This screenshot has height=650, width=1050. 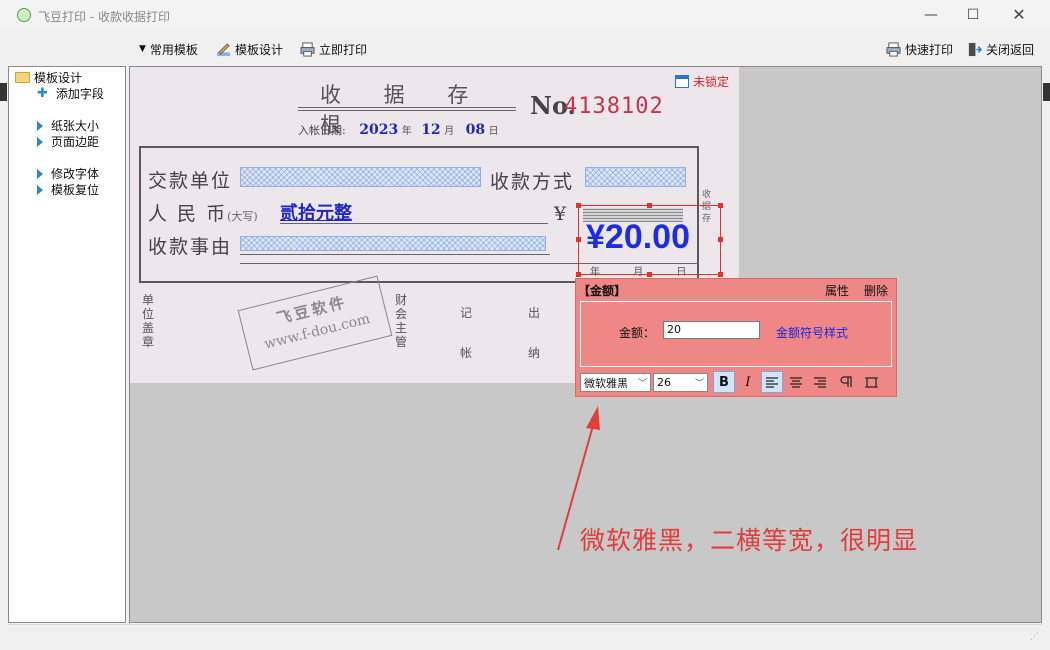 I want to click on popup-inner-box: 金额： 20 金额符号样式, so click(x=736, y=334).